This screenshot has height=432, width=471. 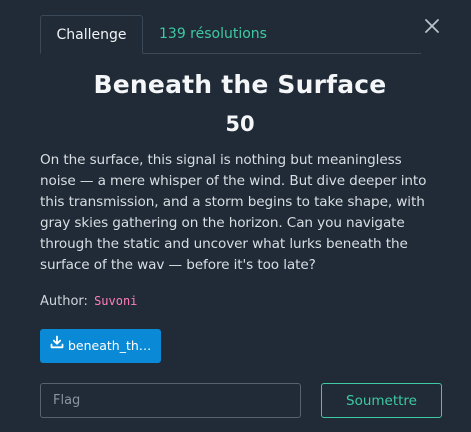 What do you see at coordinates (432, 26) in the screenshot?
I see `close-icon` at bounding box center [432, 26].